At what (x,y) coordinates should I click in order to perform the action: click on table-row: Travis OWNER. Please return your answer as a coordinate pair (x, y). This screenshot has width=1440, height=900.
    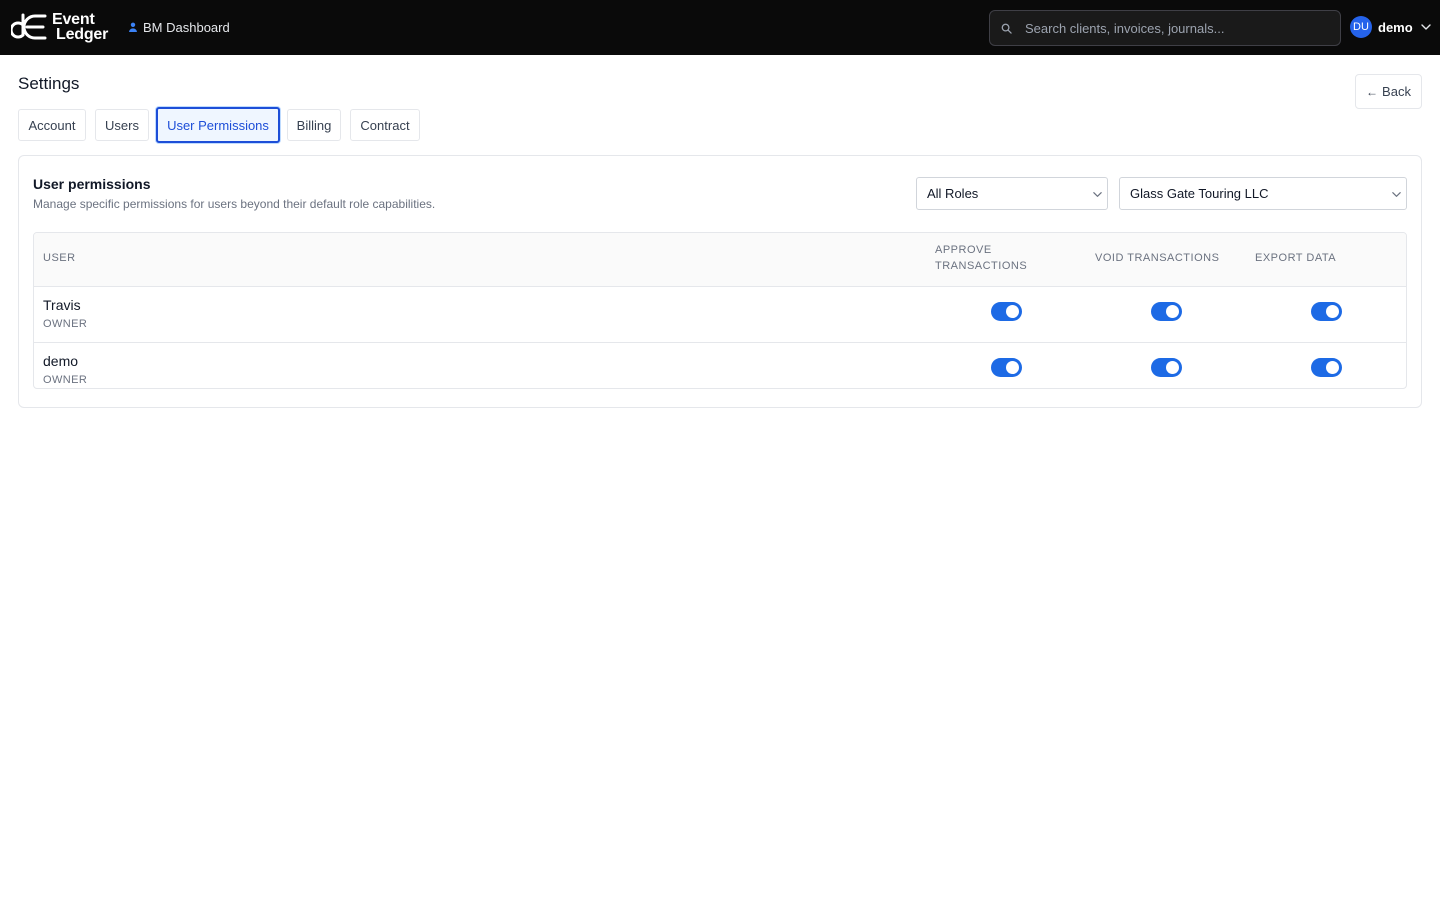
    Looking at the image, I should click on (720, 315).